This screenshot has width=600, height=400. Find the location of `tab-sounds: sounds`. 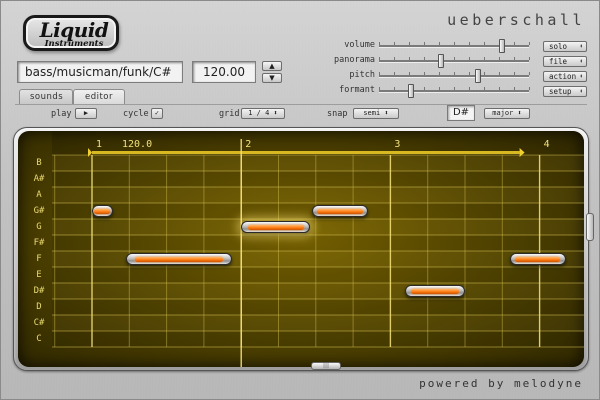

tab-sounds: sounds is located at coordinates (46, 96).